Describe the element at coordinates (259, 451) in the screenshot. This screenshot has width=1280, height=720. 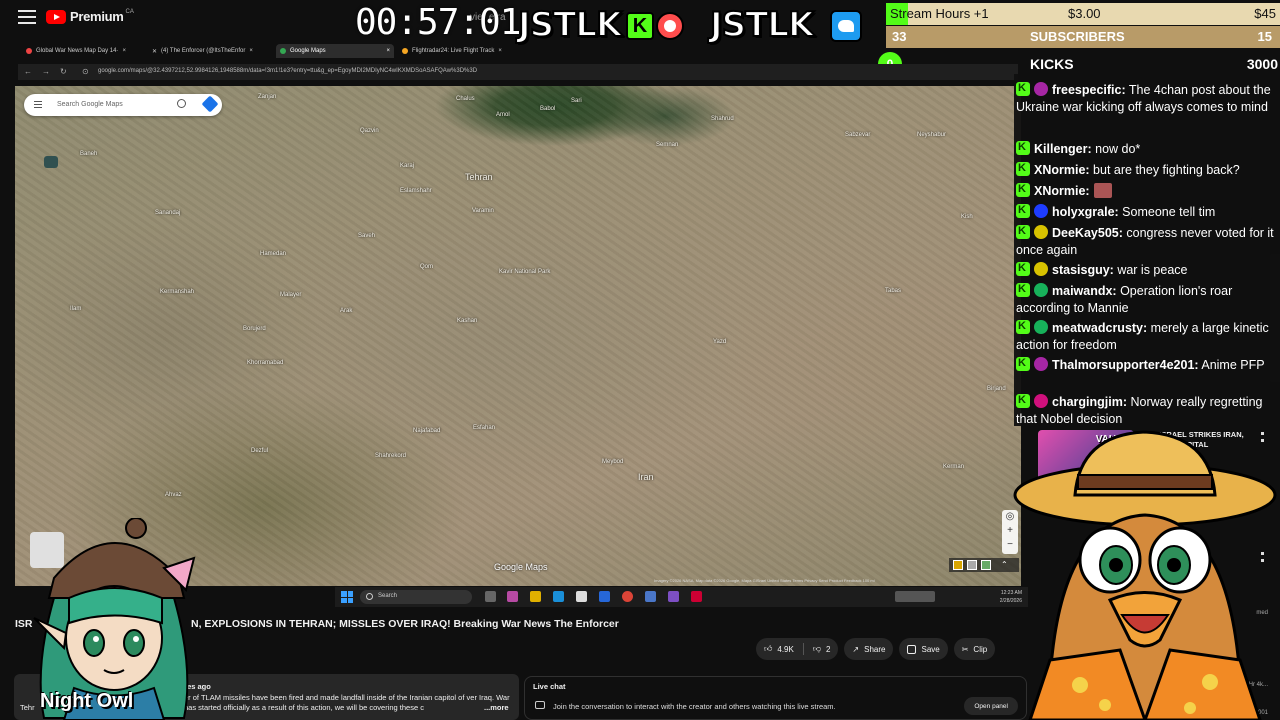
I see `map-city-label: Dezful` at that location.